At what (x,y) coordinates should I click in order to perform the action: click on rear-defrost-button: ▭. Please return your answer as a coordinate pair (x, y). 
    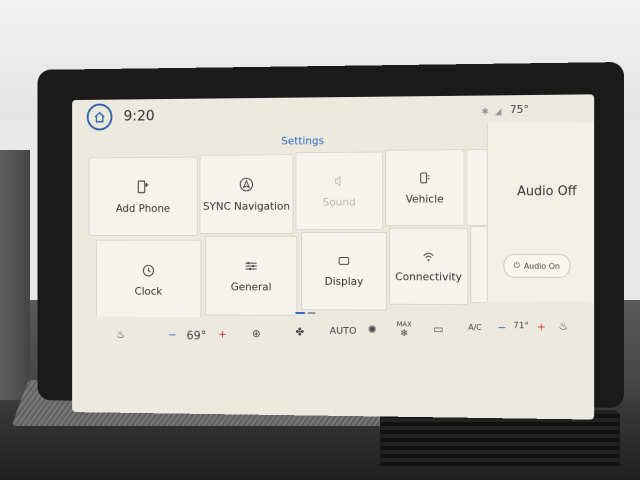
    Looking at the image, I should click on (438, 329).